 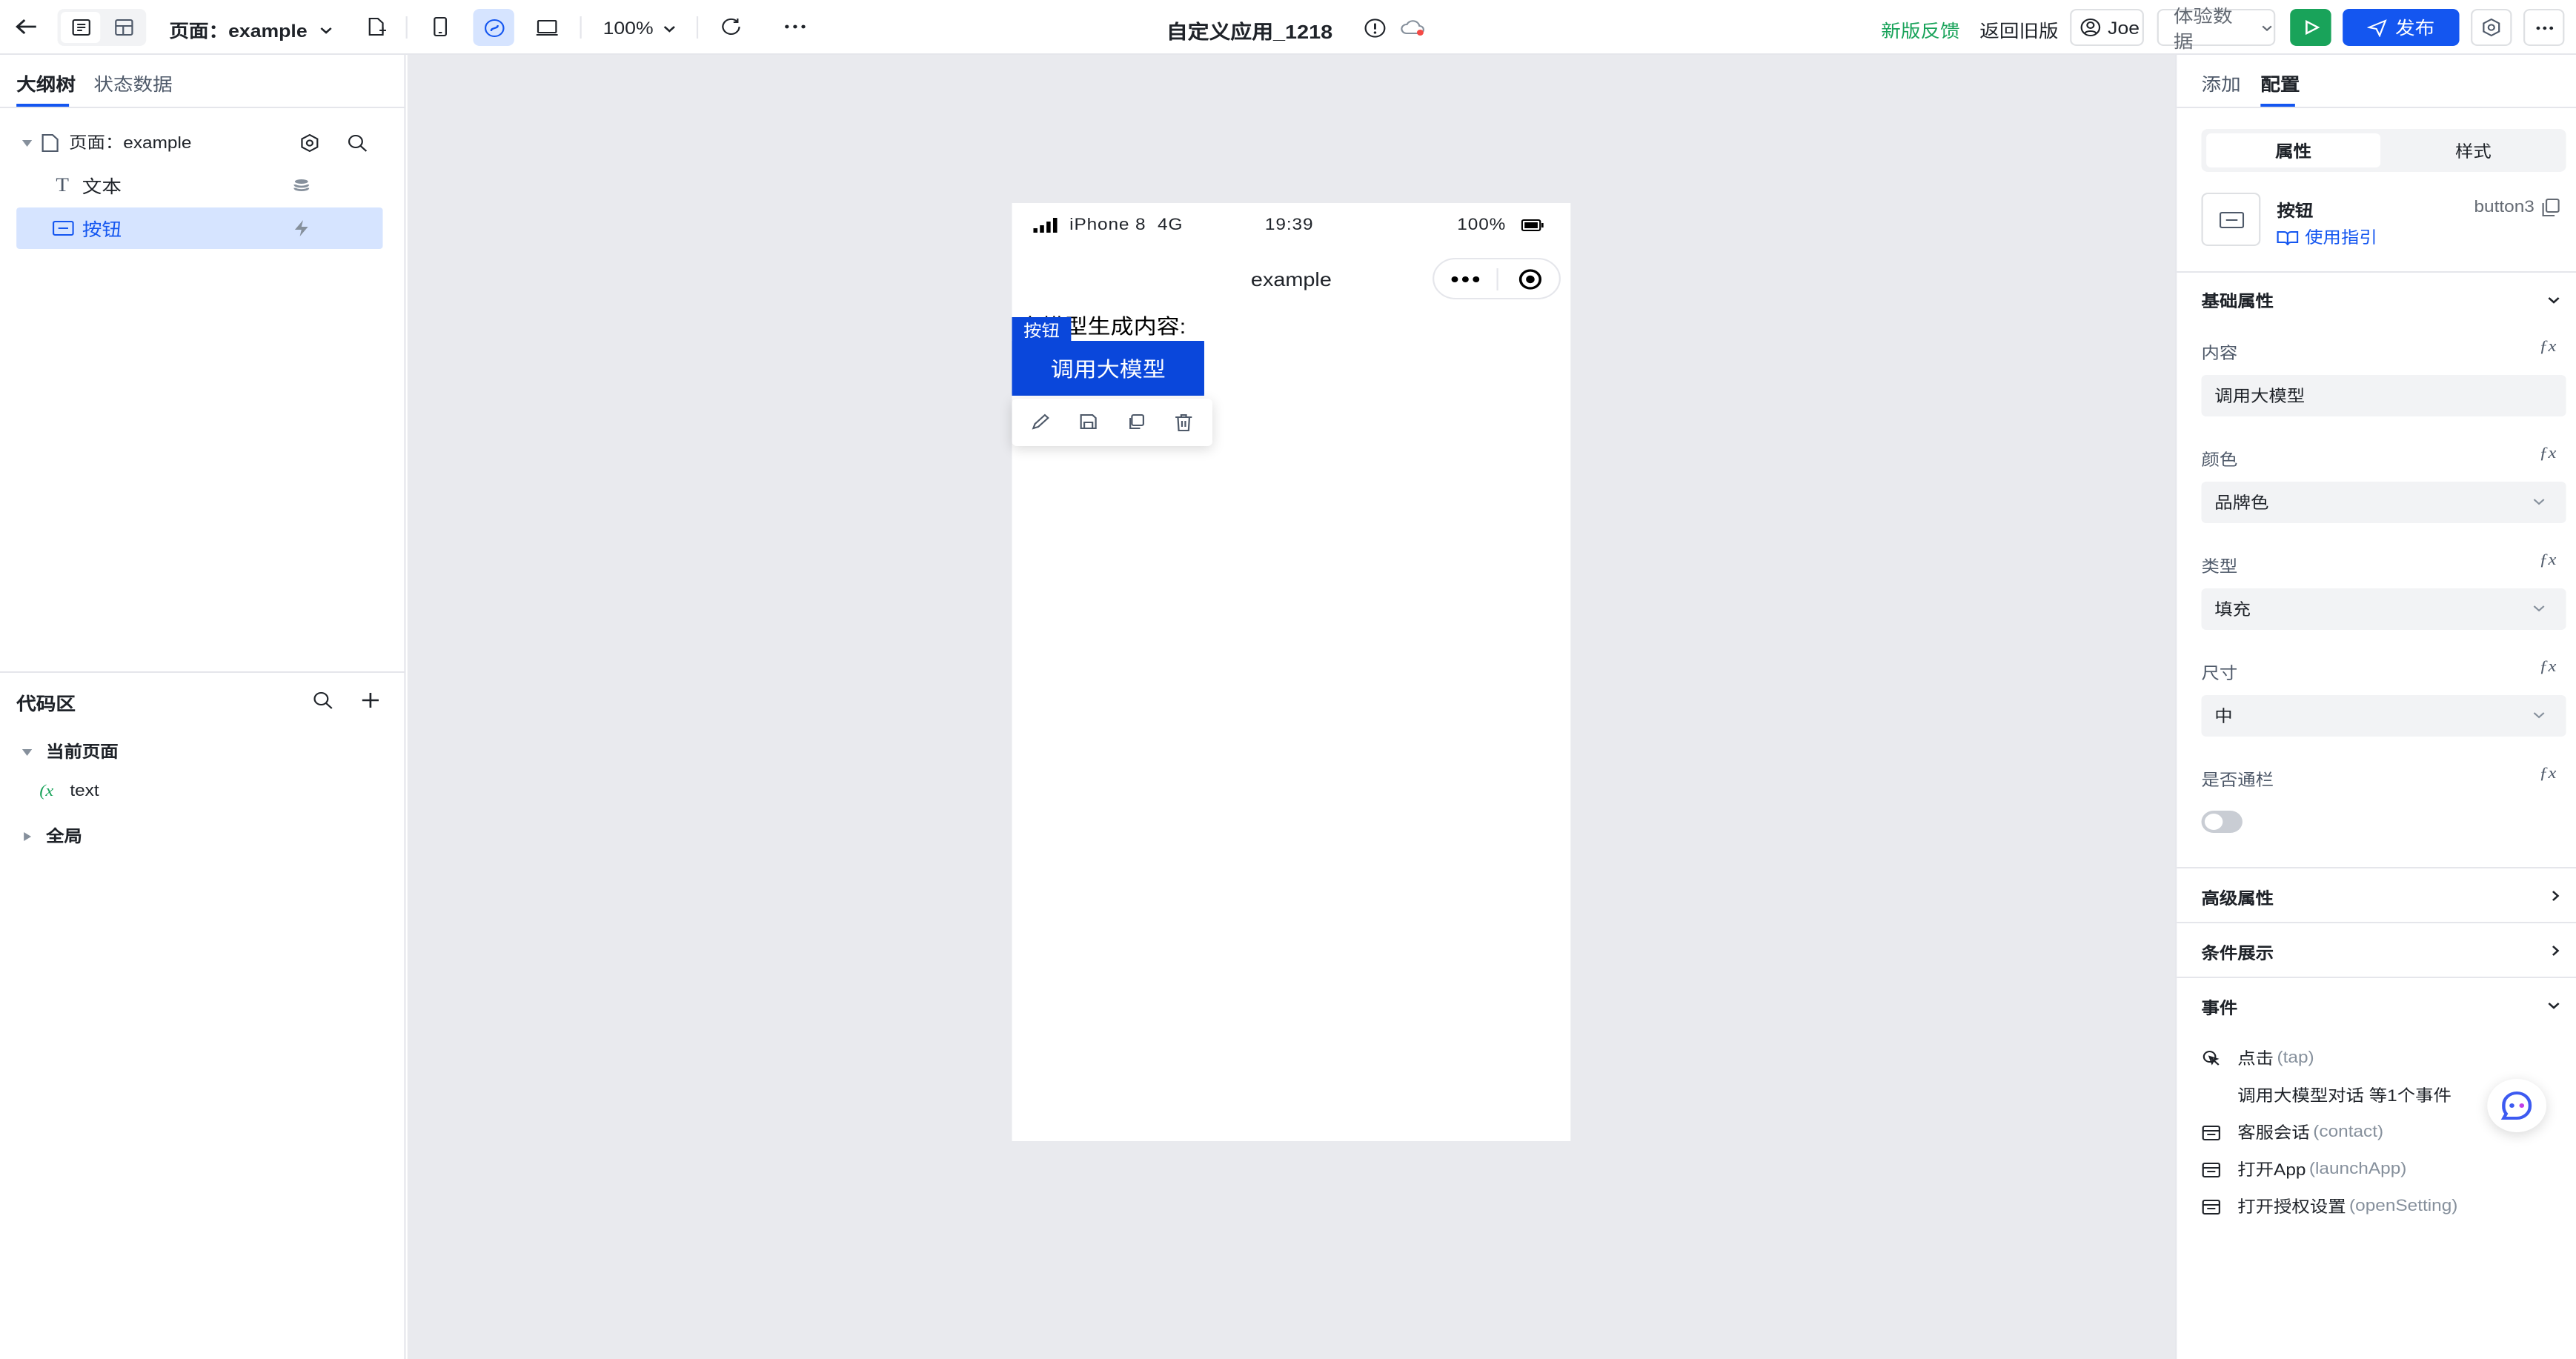 What do you see at coordinates (2310, 27) in the screenshot?
I see `run-button` at bounding box center [2310, 27].